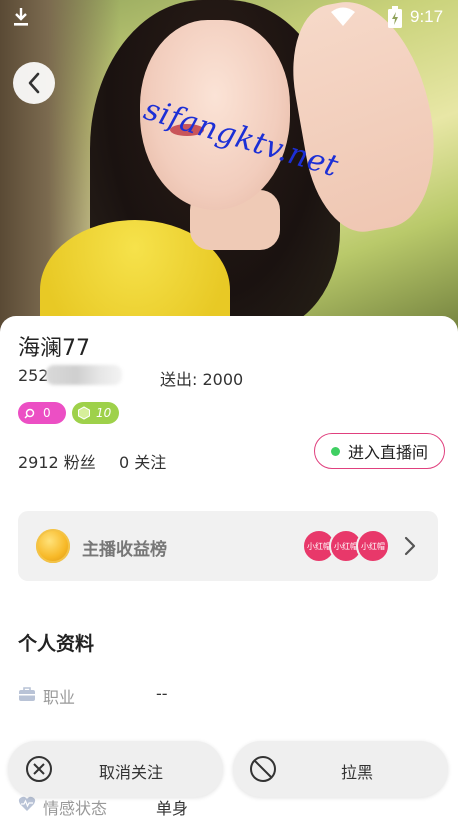  I want to click on back-button, so click(34, 83).